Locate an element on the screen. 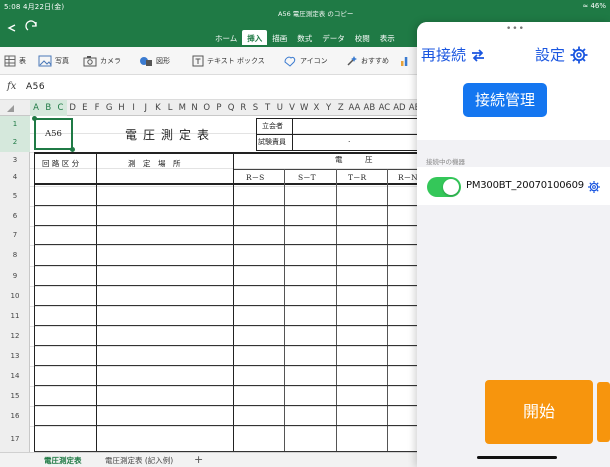  column-header-q: Q is located at coordinates (231, 108).